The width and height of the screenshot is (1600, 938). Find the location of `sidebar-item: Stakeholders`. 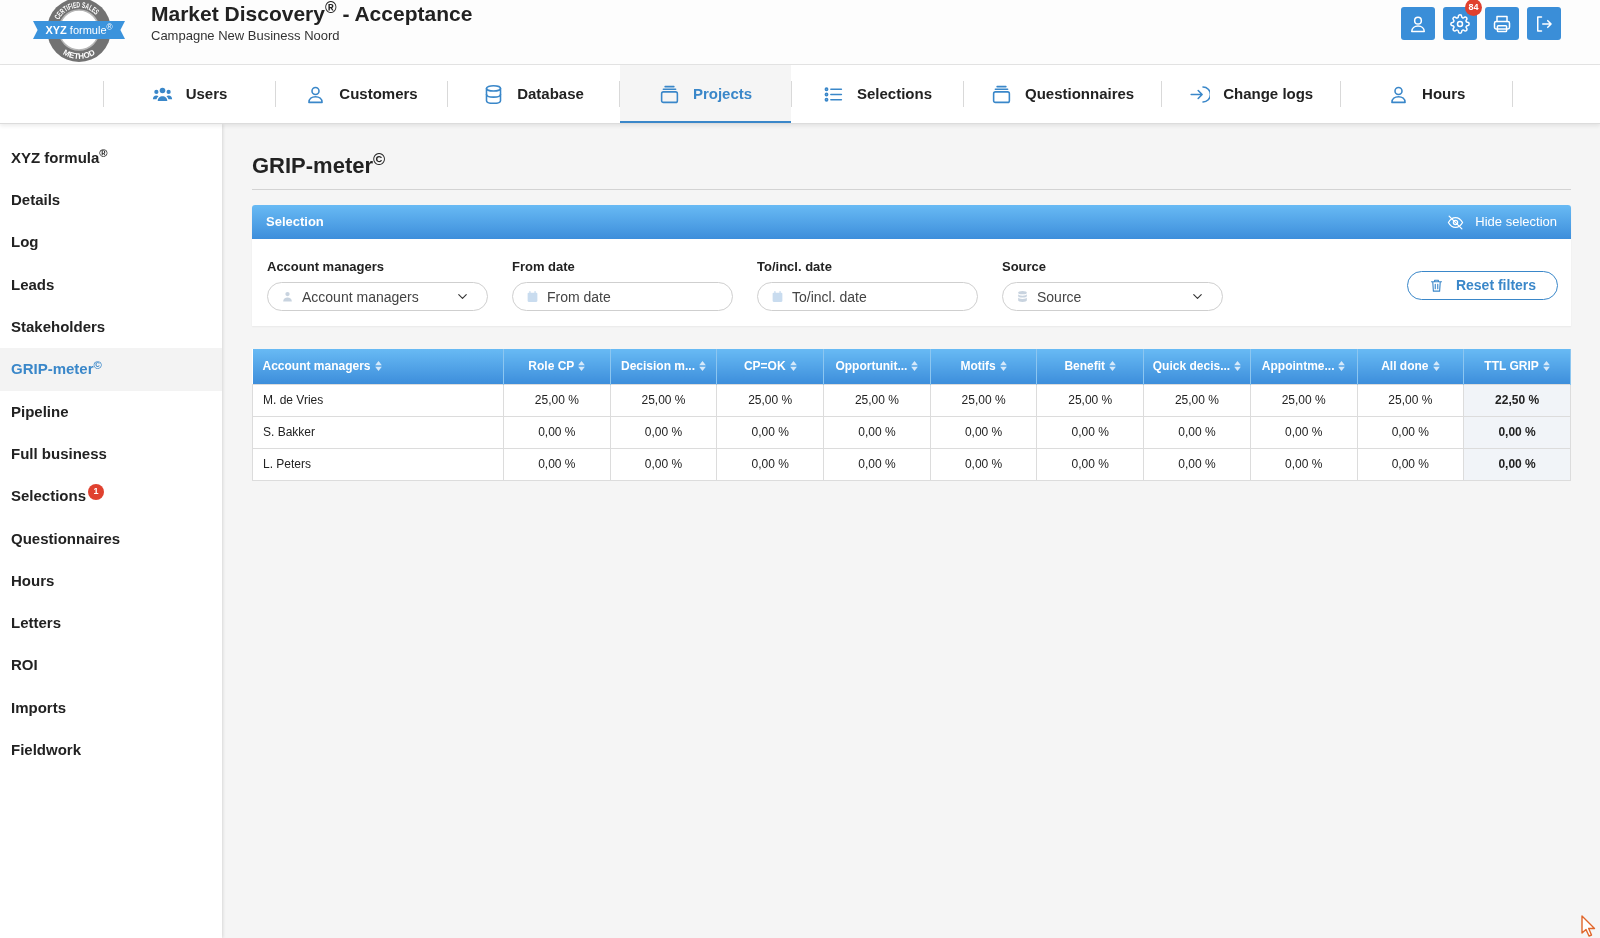

sidebar-item: Stakeholders is located at coordinates (111, 327).